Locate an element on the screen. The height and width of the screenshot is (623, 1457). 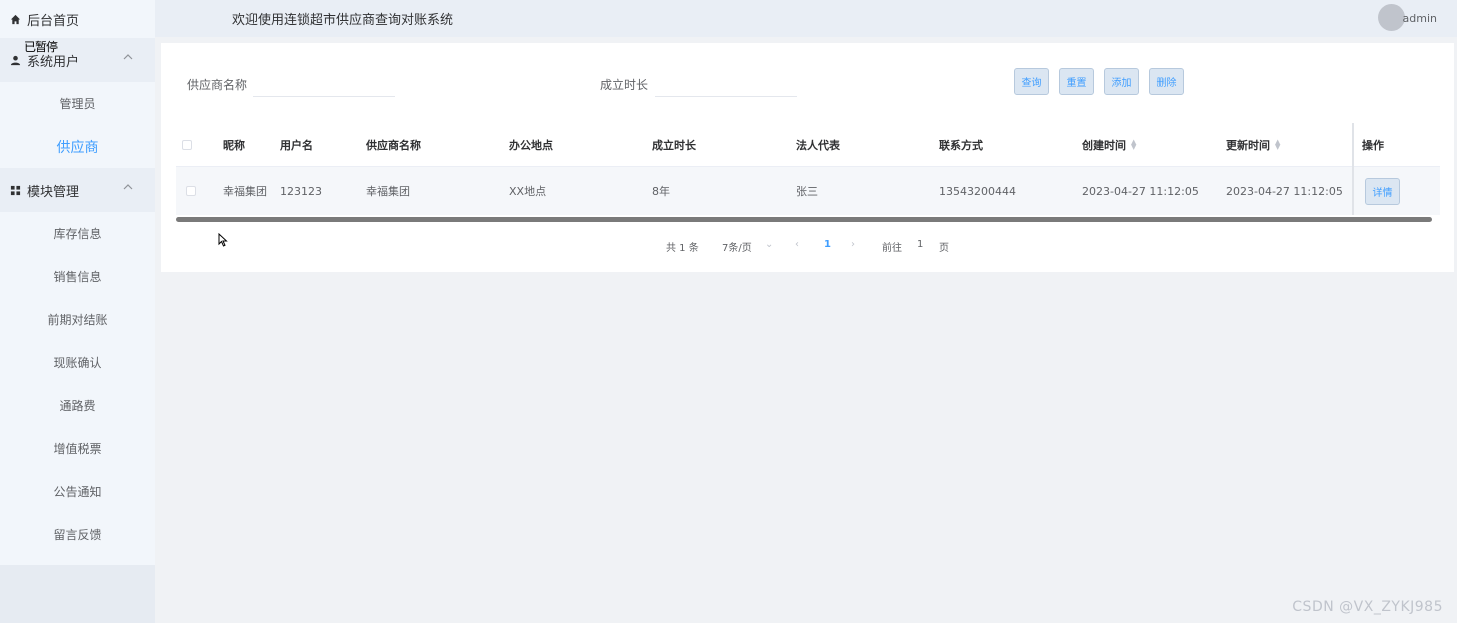
column-header: 成立时长 is located at coordinates (674, 145).